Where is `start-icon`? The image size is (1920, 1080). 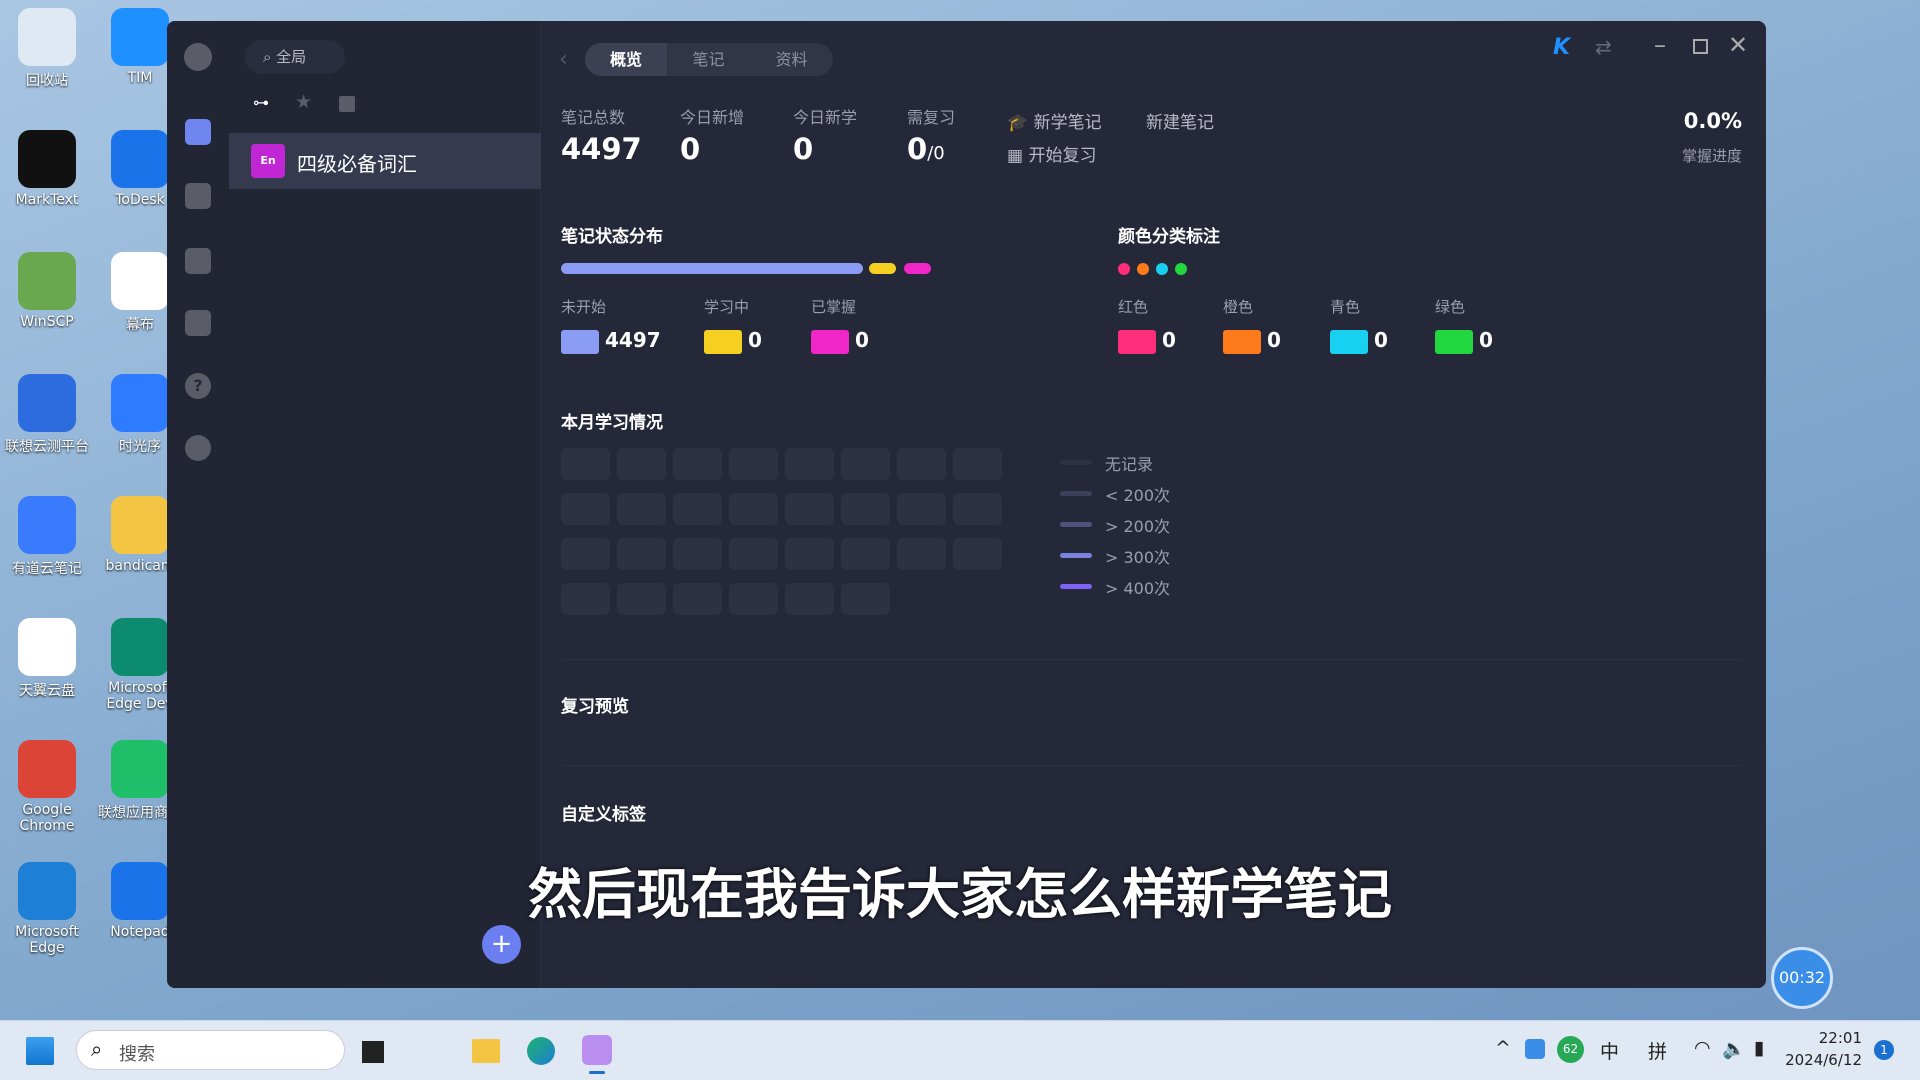 start-icon is located at coordinates (40, 1051).